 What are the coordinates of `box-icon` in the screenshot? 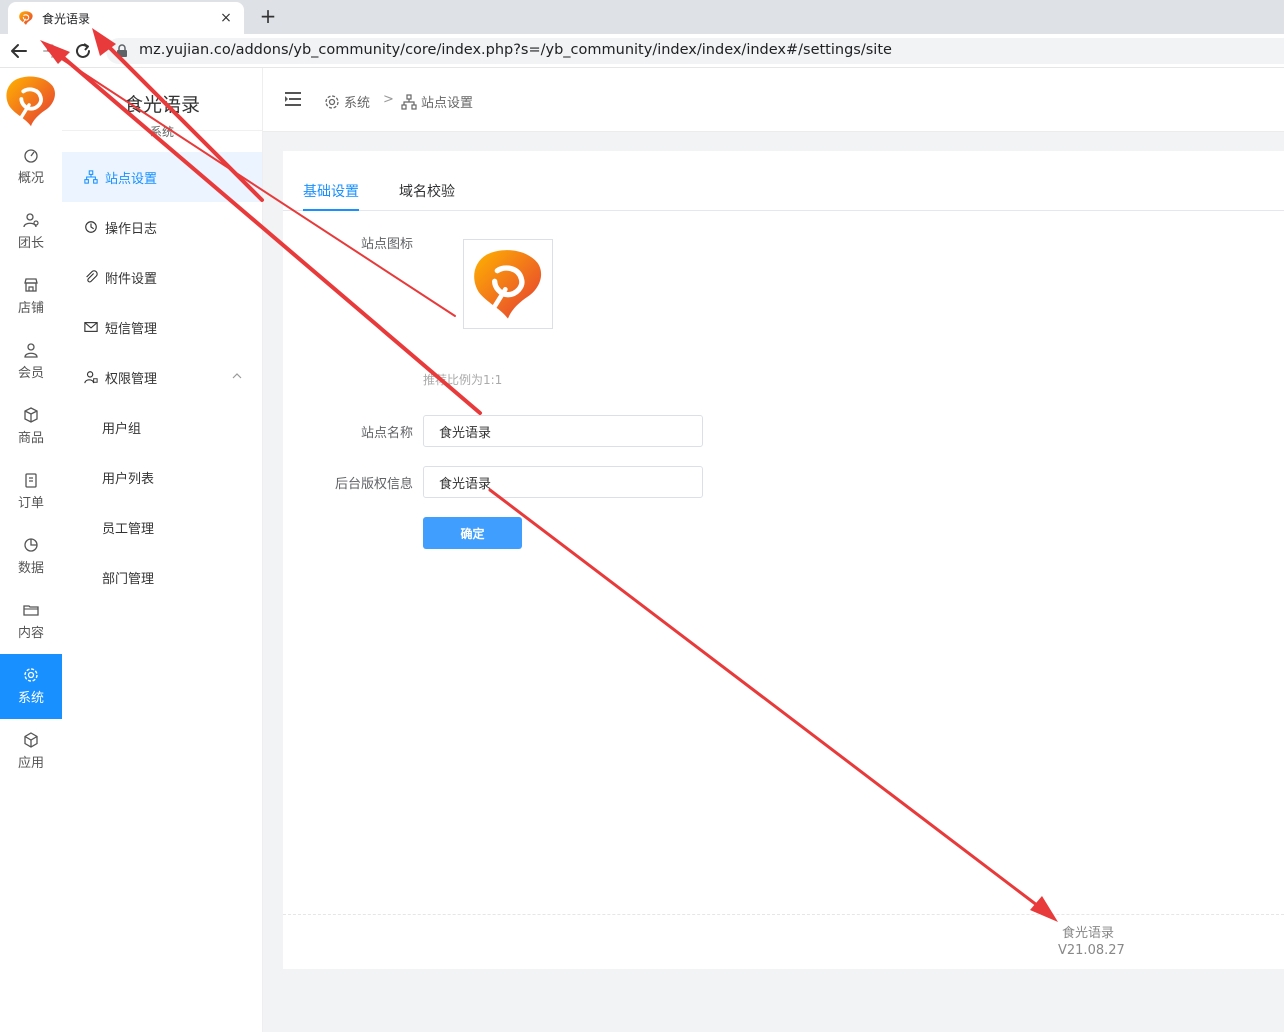 It's located at (31, 415).